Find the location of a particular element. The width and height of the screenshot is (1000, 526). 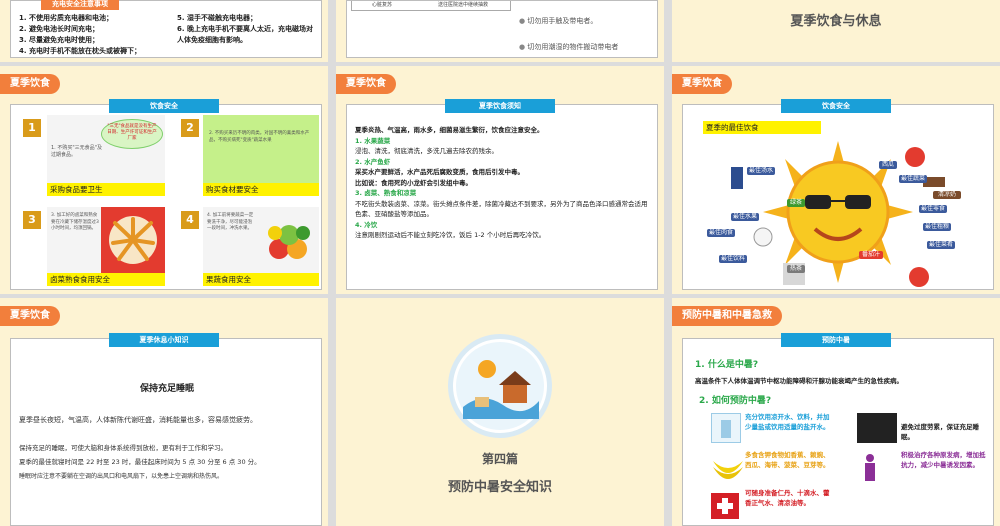

bed-icon is located at coordinates (877, 428).